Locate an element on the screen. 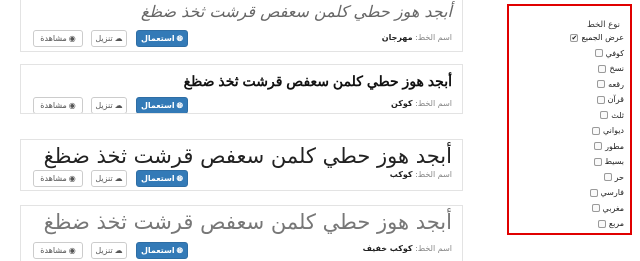 Image resolution: width=640 pixels, height=261 pixels. filter-option: كوفي is located at coordinates (609, 53).